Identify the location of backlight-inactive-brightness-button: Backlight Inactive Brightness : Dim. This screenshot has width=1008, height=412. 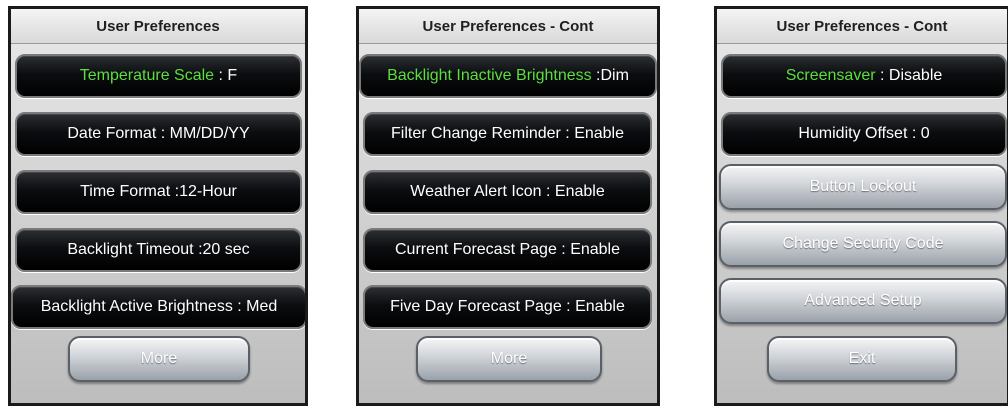
(508, 76).